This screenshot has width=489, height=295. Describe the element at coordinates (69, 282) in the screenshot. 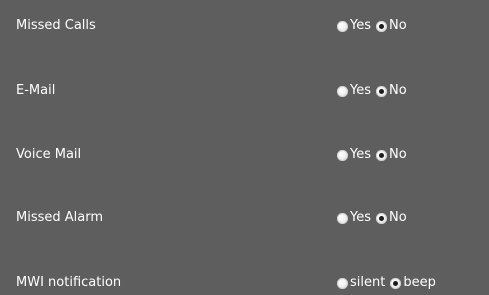

I see `setting-label-mwi-notification: MWI notification` at that location.